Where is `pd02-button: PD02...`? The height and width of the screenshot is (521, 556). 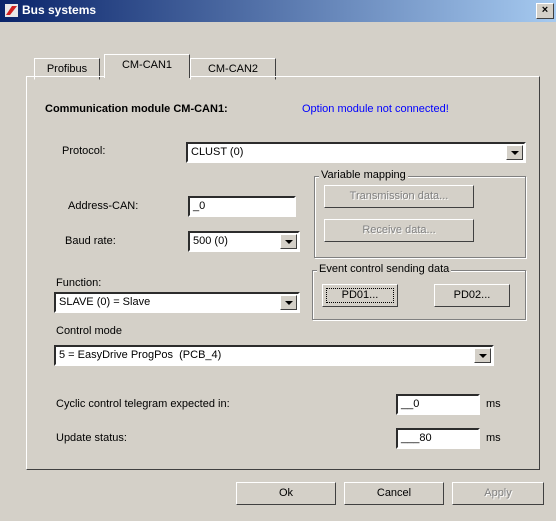
pd02-button: PD02... is located at coordinates (472, 295).